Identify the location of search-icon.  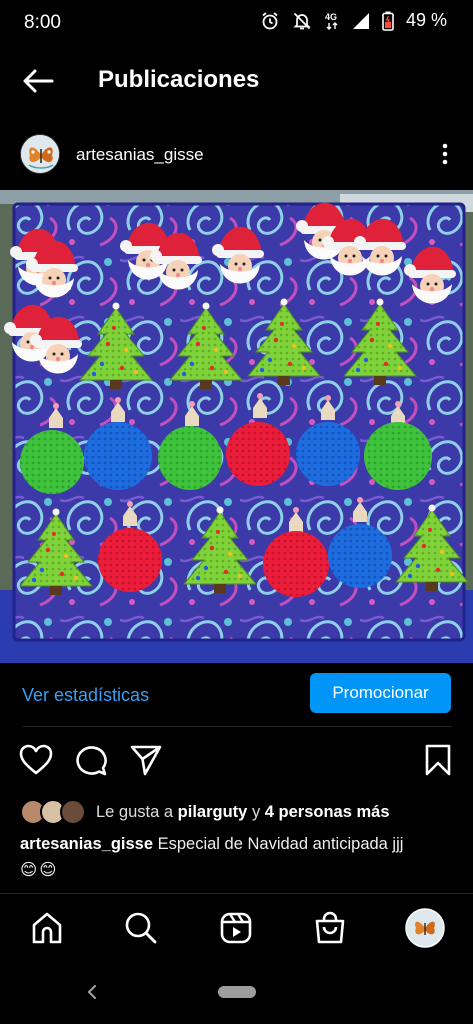
(141, 928).